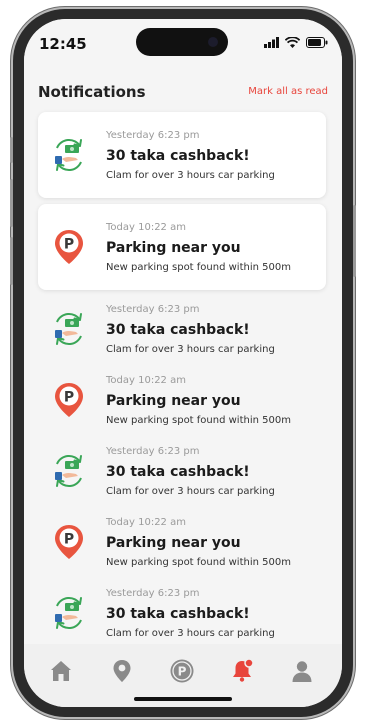  Describe the element at coordinates (288, 91) in the screenshot. I see `mark-all-read-button: Mark all as read` at that location.